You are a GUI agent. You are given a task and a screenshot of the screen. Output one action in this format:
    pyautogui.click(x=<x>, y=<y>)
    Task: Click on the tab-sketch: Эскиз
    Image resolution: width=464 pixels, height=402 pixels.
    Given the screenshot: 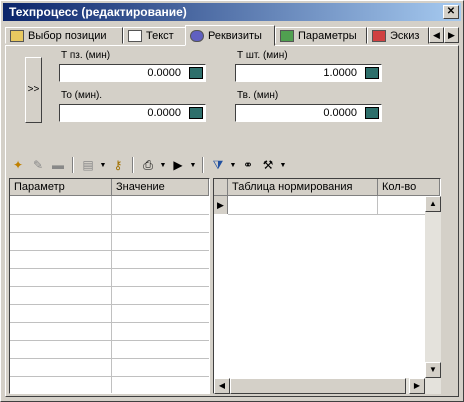 What is the action you would take?
    pyautogui.click(x=398, y=35)
    